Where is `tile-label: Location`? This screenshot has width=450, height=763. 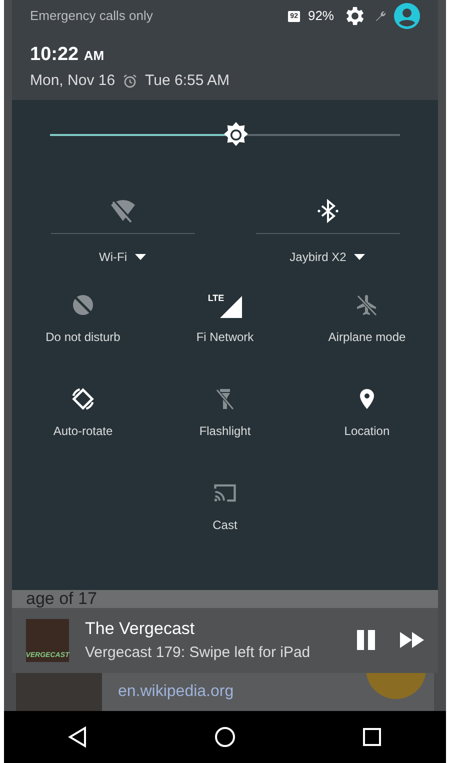 tile-label: Location is located at coordinates (367, 431).